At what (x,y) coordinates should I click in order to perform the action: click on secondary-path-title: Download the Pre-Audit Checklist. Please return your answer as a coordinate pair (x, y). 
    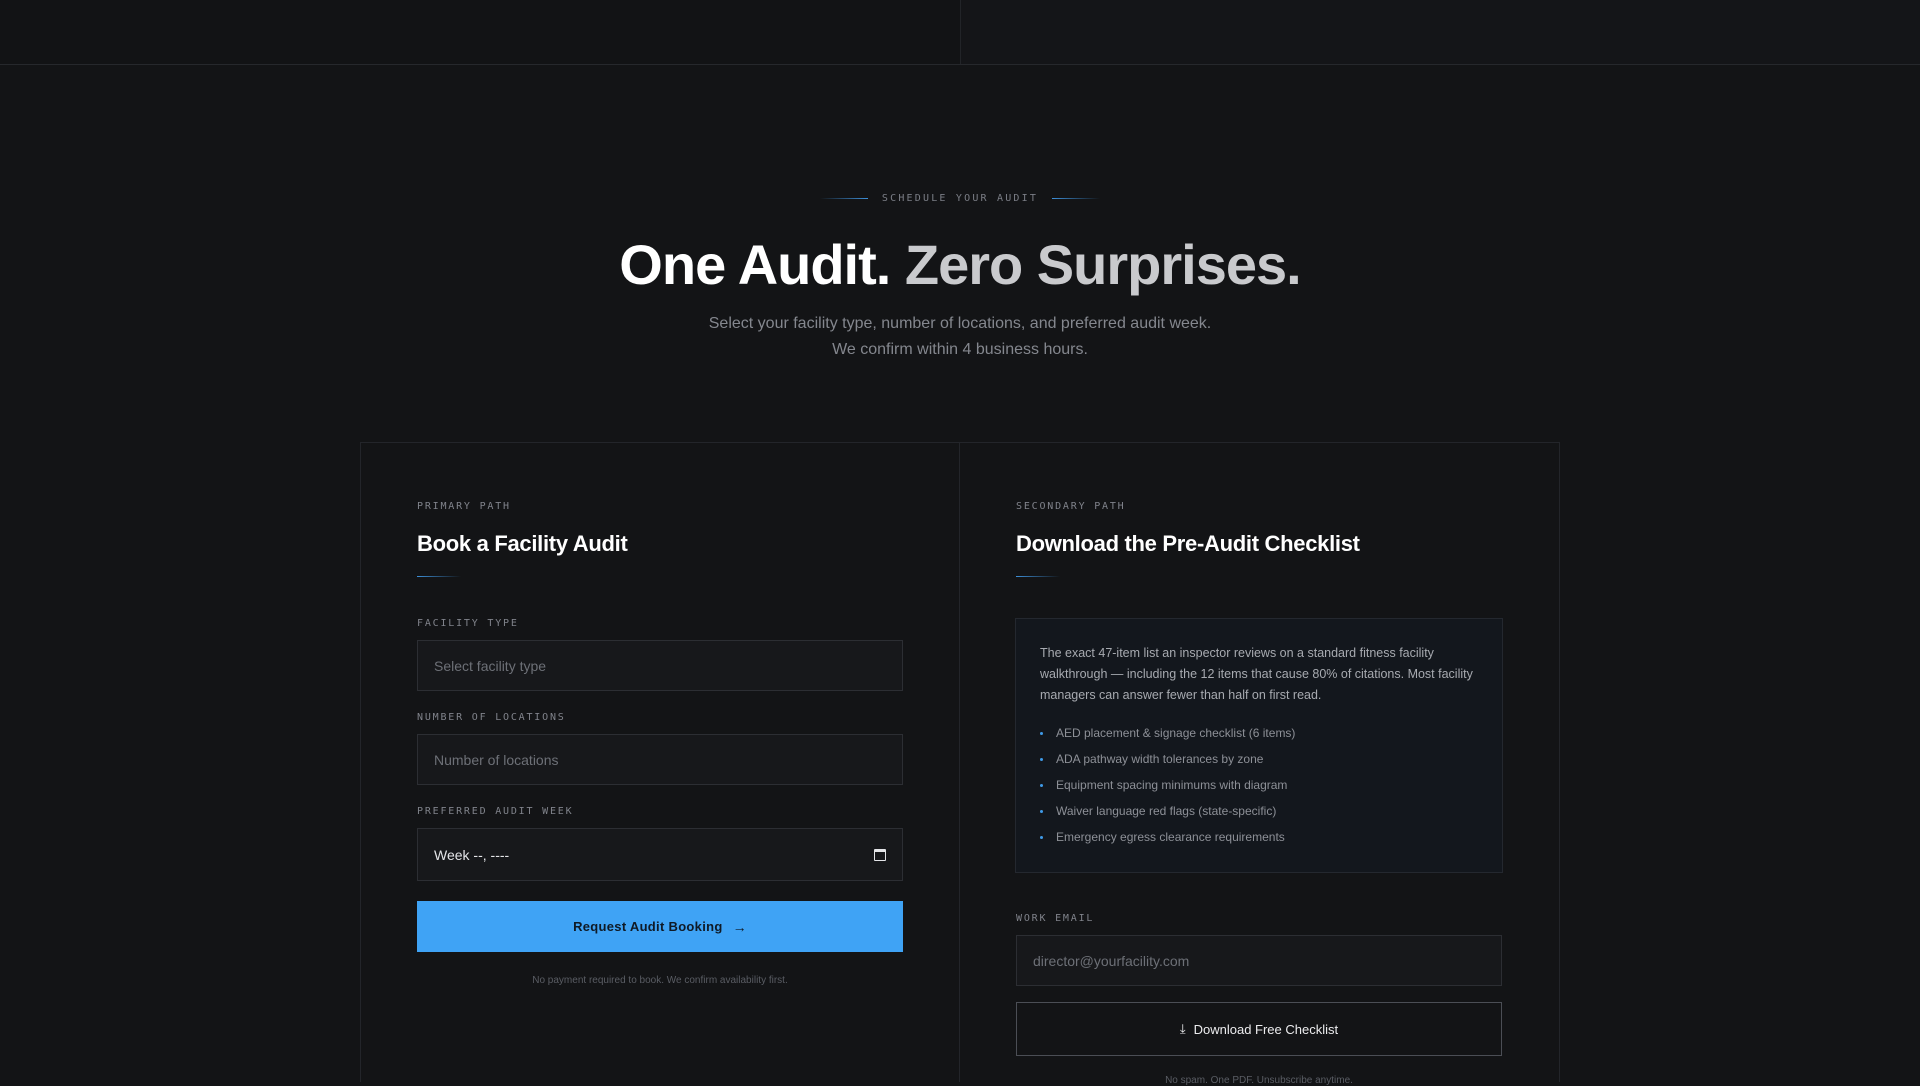
    Looking at the image, I should click on (1188, 543).